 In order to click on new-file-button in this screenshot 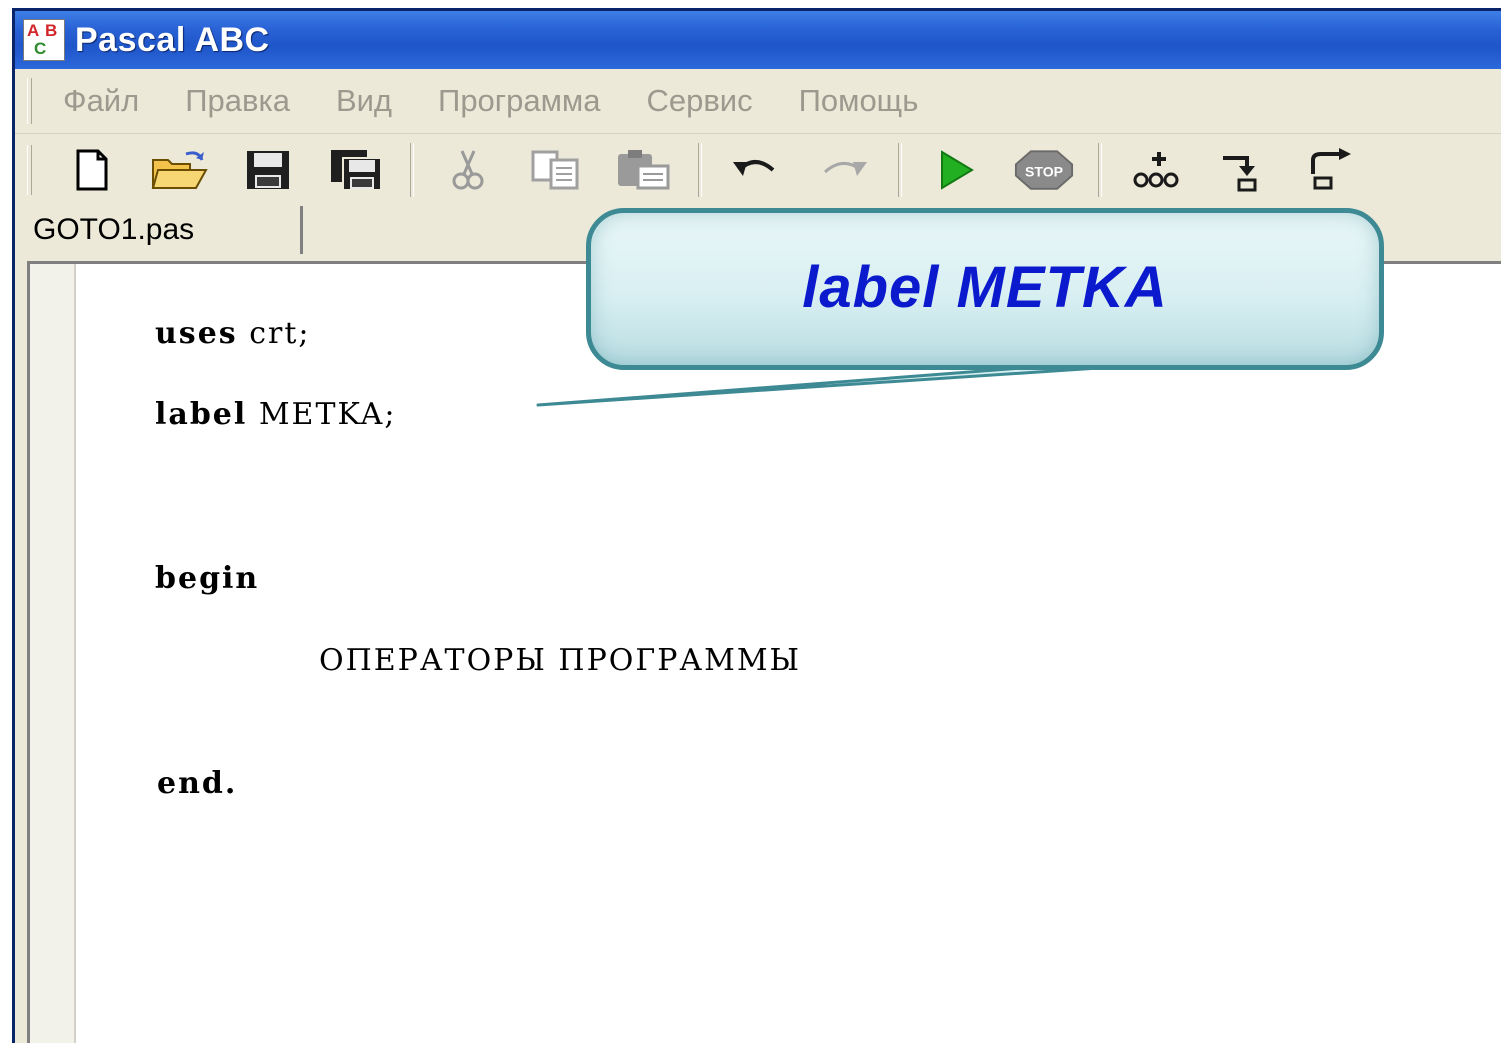, I will do `click(92, 170)`.